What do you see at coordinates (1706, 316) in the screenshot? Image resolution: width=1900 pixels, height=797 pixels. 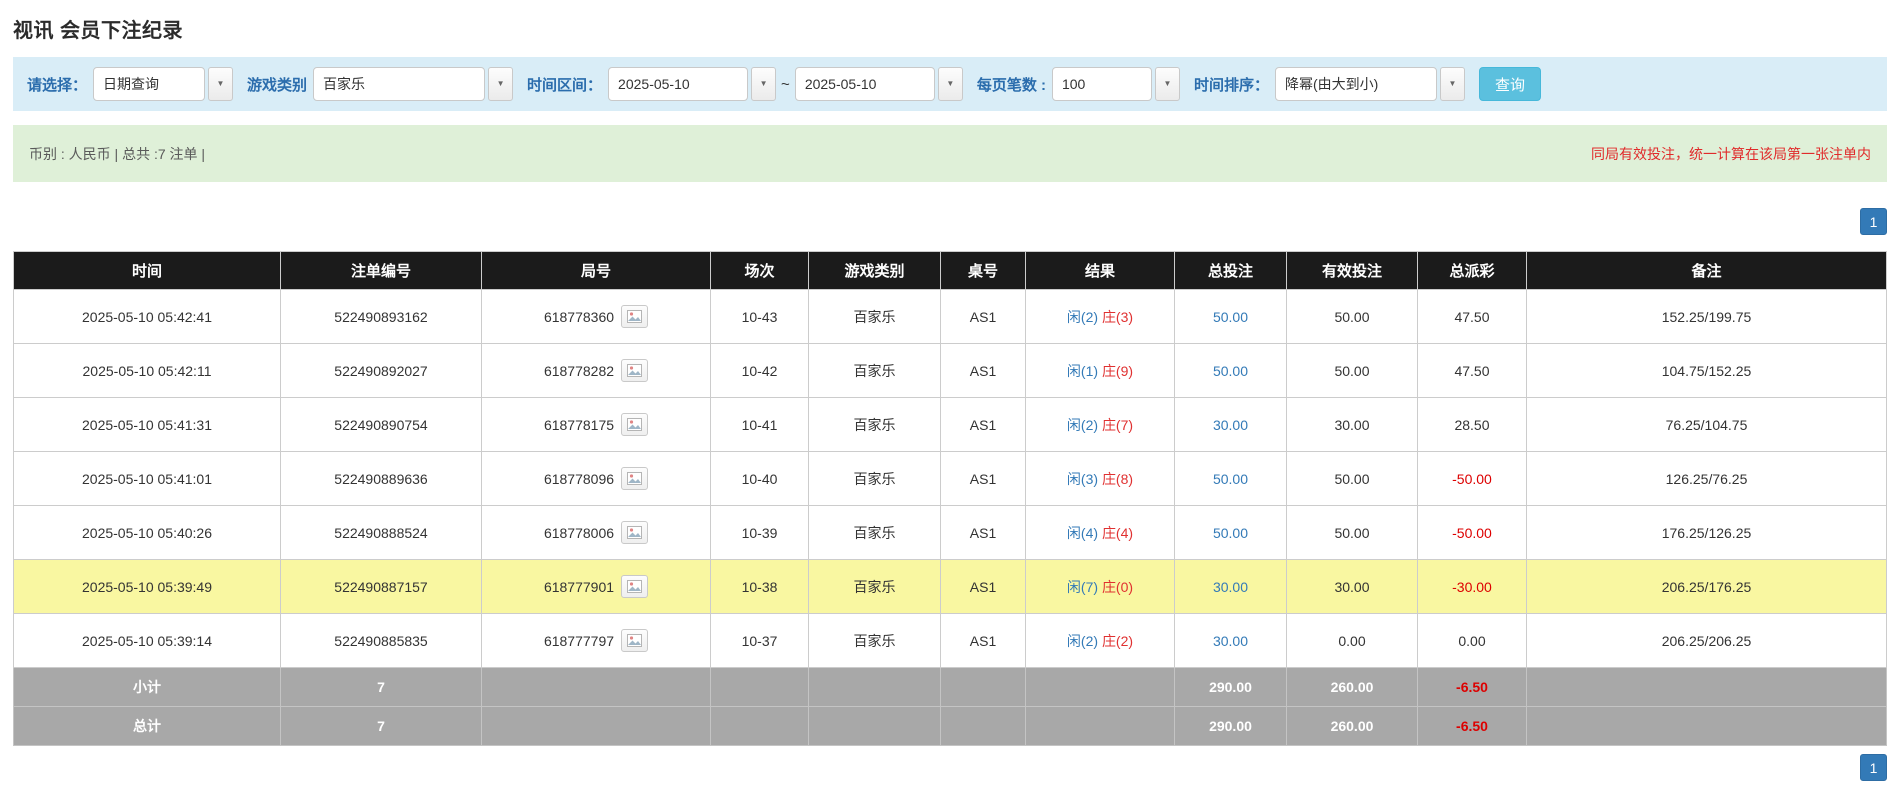 I see `cell-note: 152.25/199.75` at bounding box center [1706, 316].